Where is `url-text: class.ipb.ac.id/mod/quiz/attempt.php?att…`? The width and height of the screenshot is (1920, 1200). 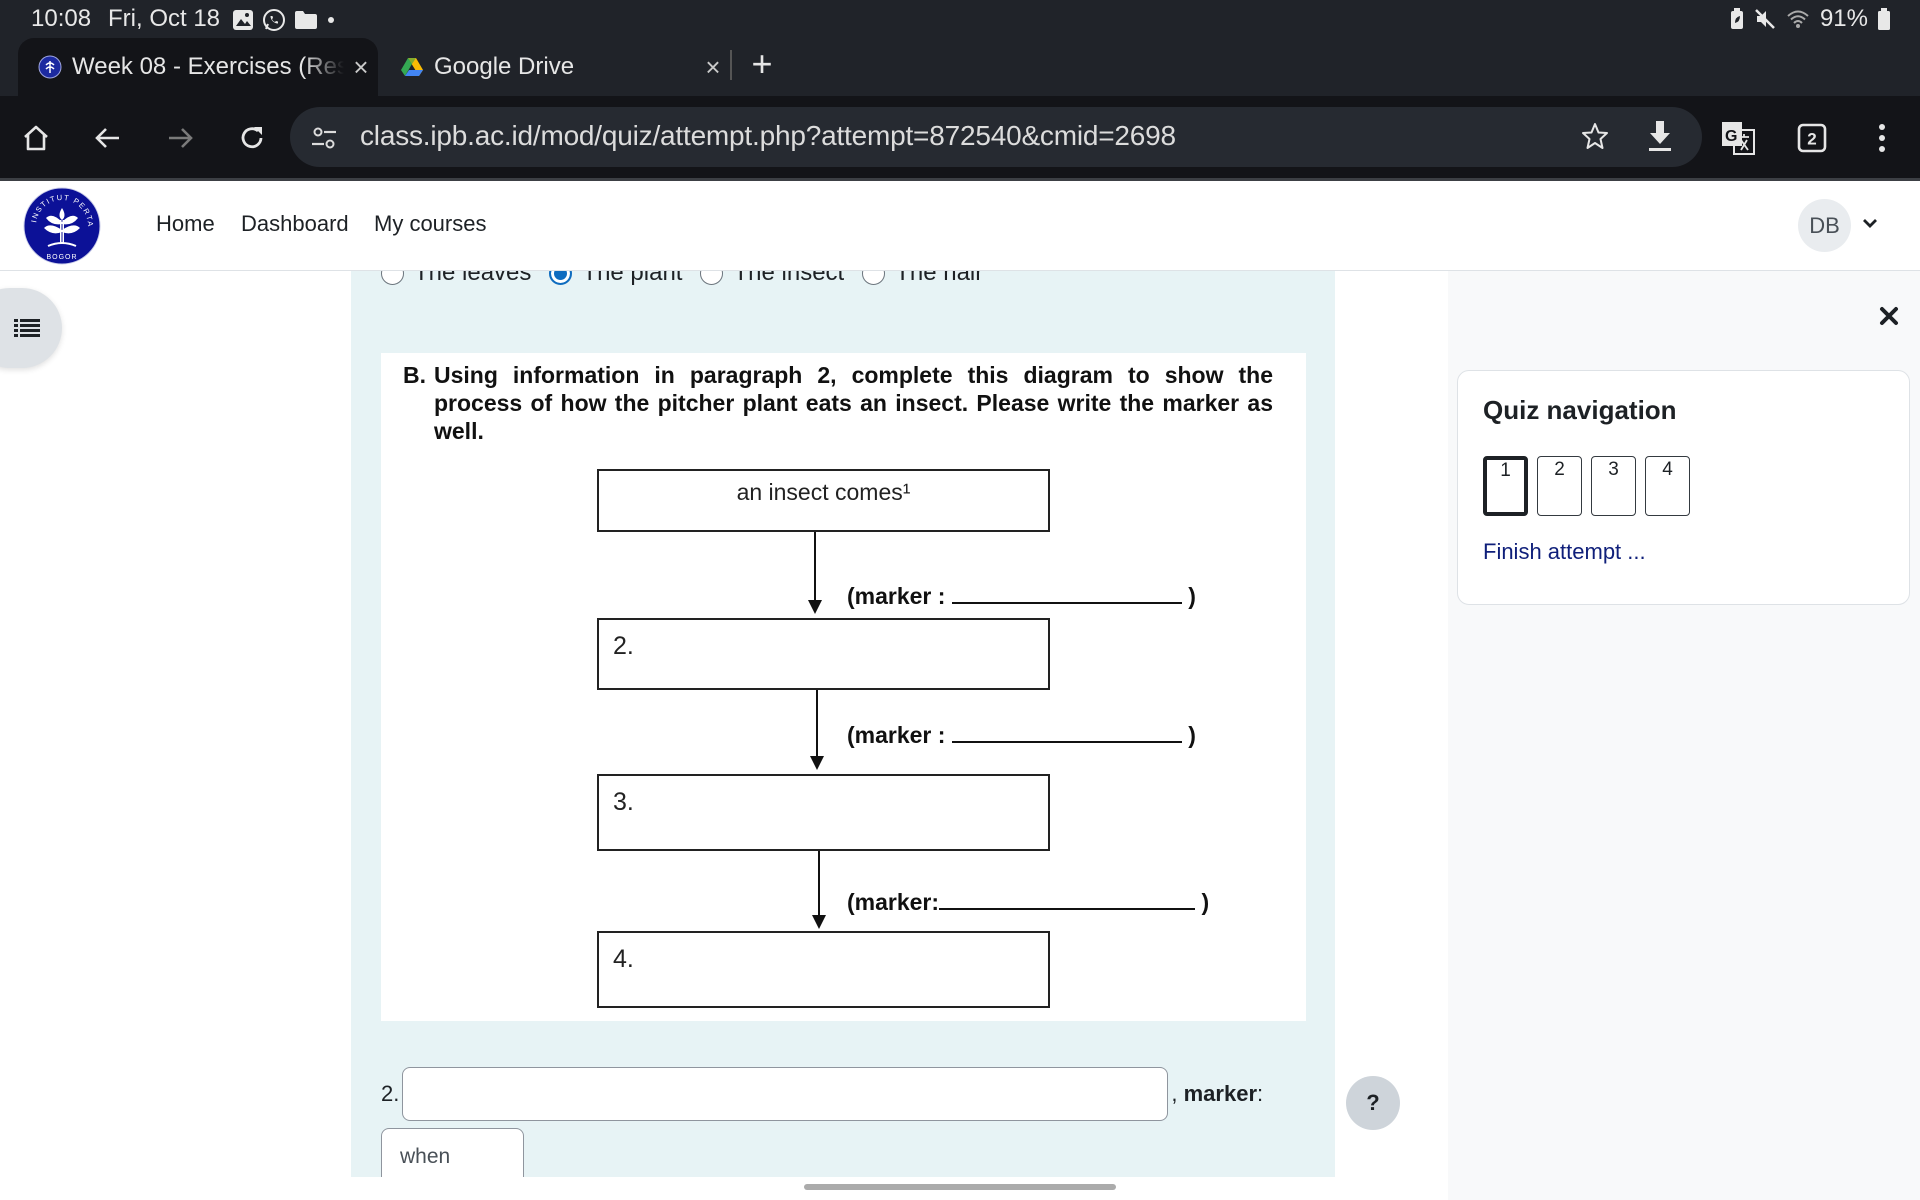 url-text: class.ipb.ac.id/mod/quiz/attempt.php?att… is located at coordinates (768, 136).